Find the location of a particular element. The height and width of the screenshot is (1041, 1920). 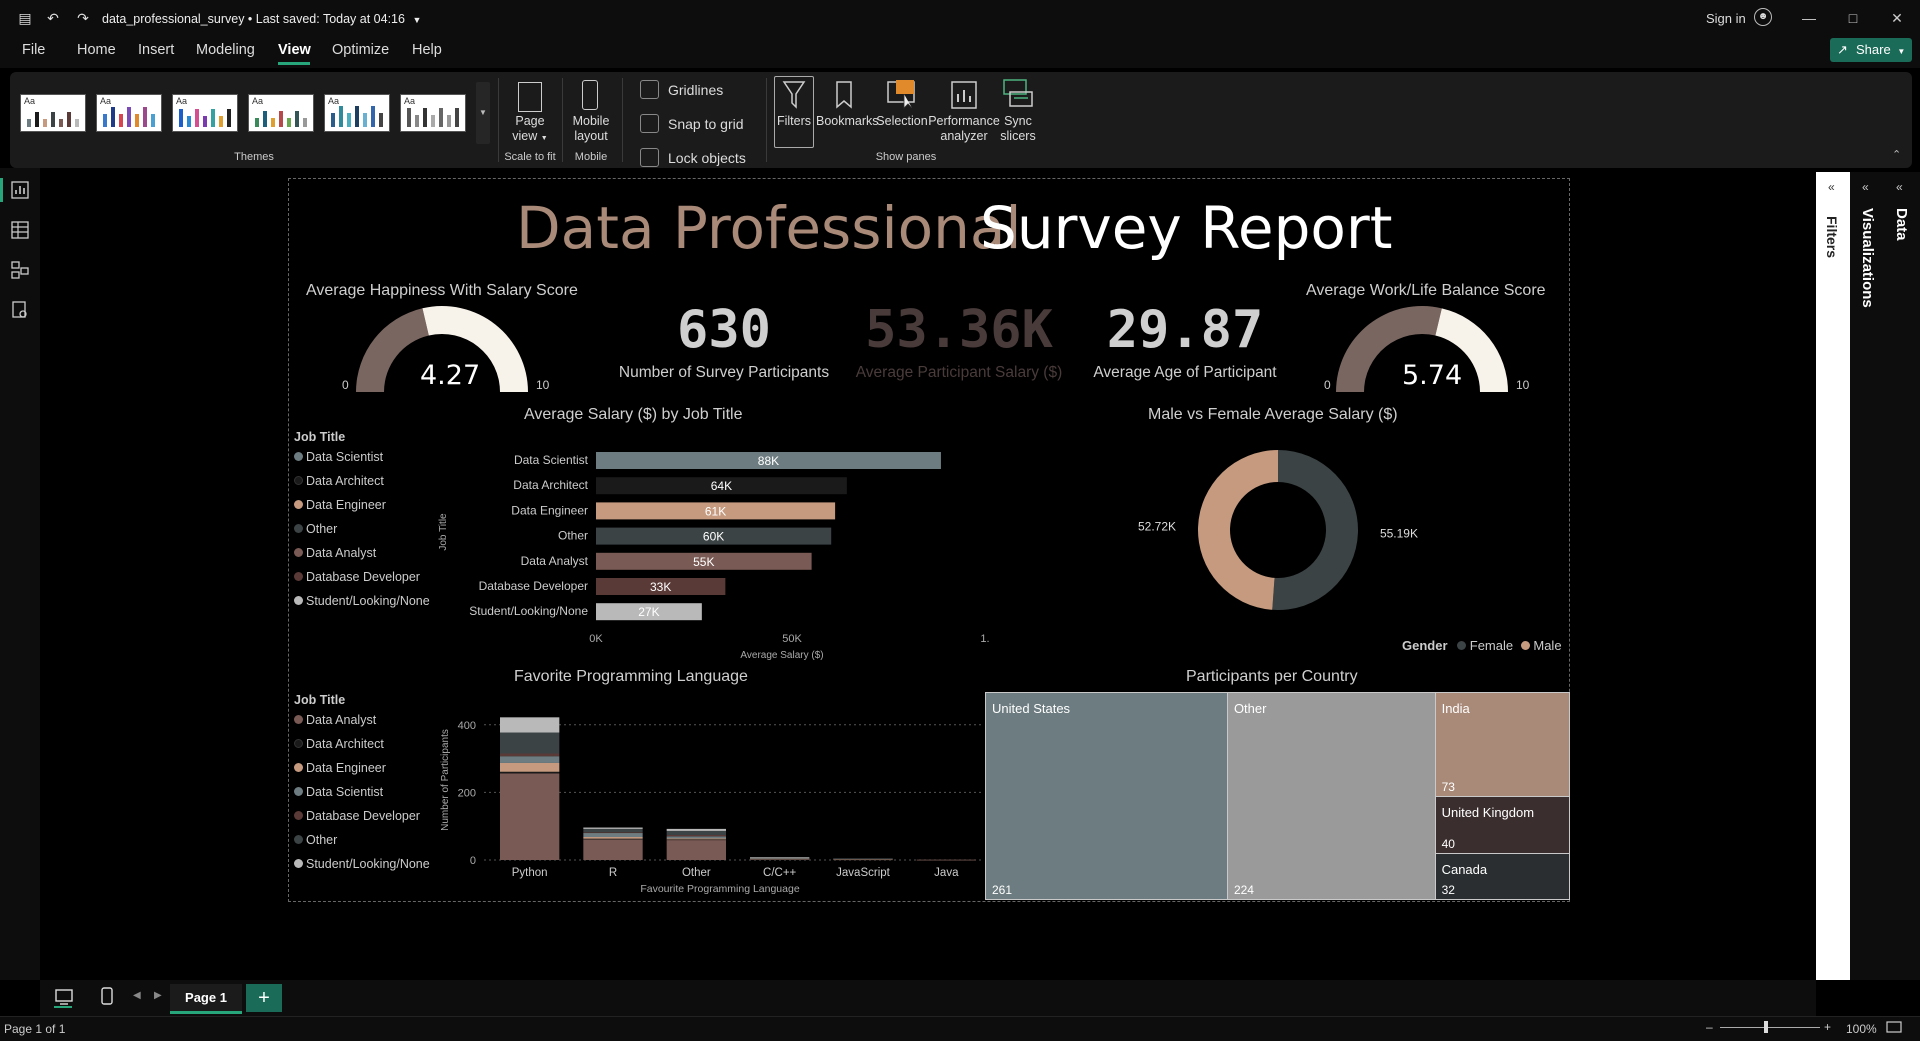

legend-item-female: Female is located at coordinates (1485, 645).